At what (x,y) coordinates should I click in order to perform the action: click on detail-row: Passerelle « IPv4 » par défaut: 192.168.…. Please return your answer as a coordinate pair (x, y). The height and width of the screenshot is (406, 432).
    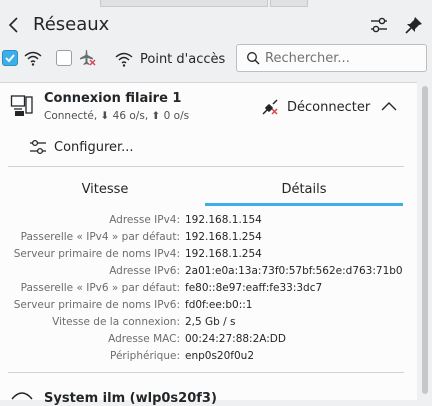
    Looking at the image, I should click on (208, 237).